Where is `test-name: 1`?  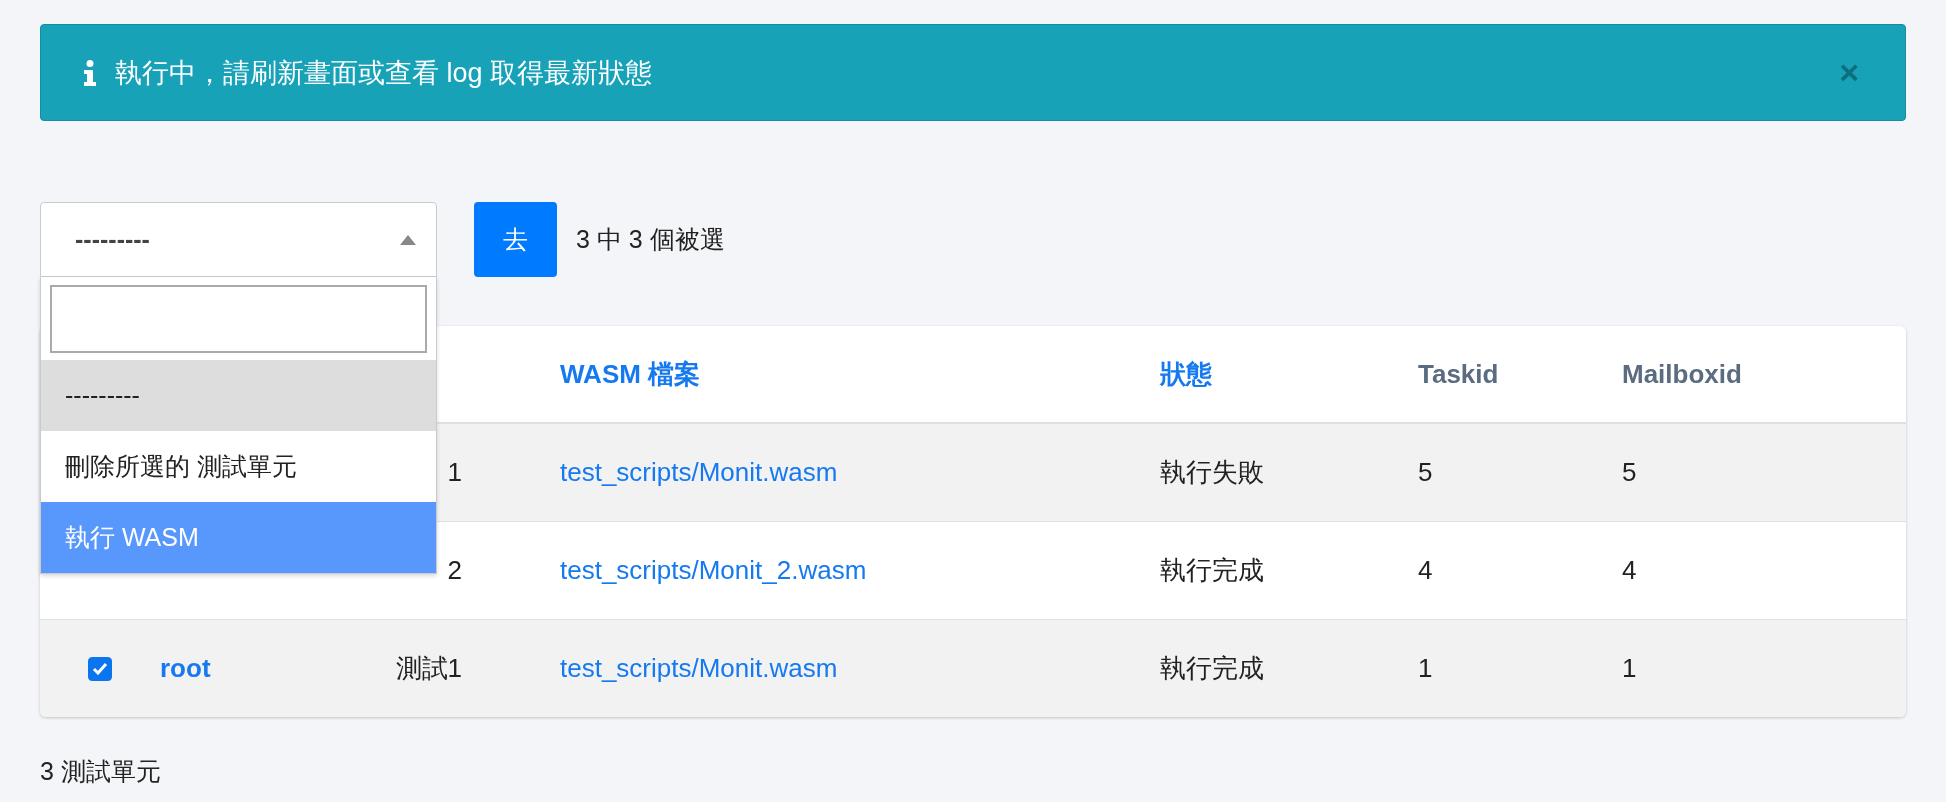
test-name: 1 is located at coordinates (454, 472).